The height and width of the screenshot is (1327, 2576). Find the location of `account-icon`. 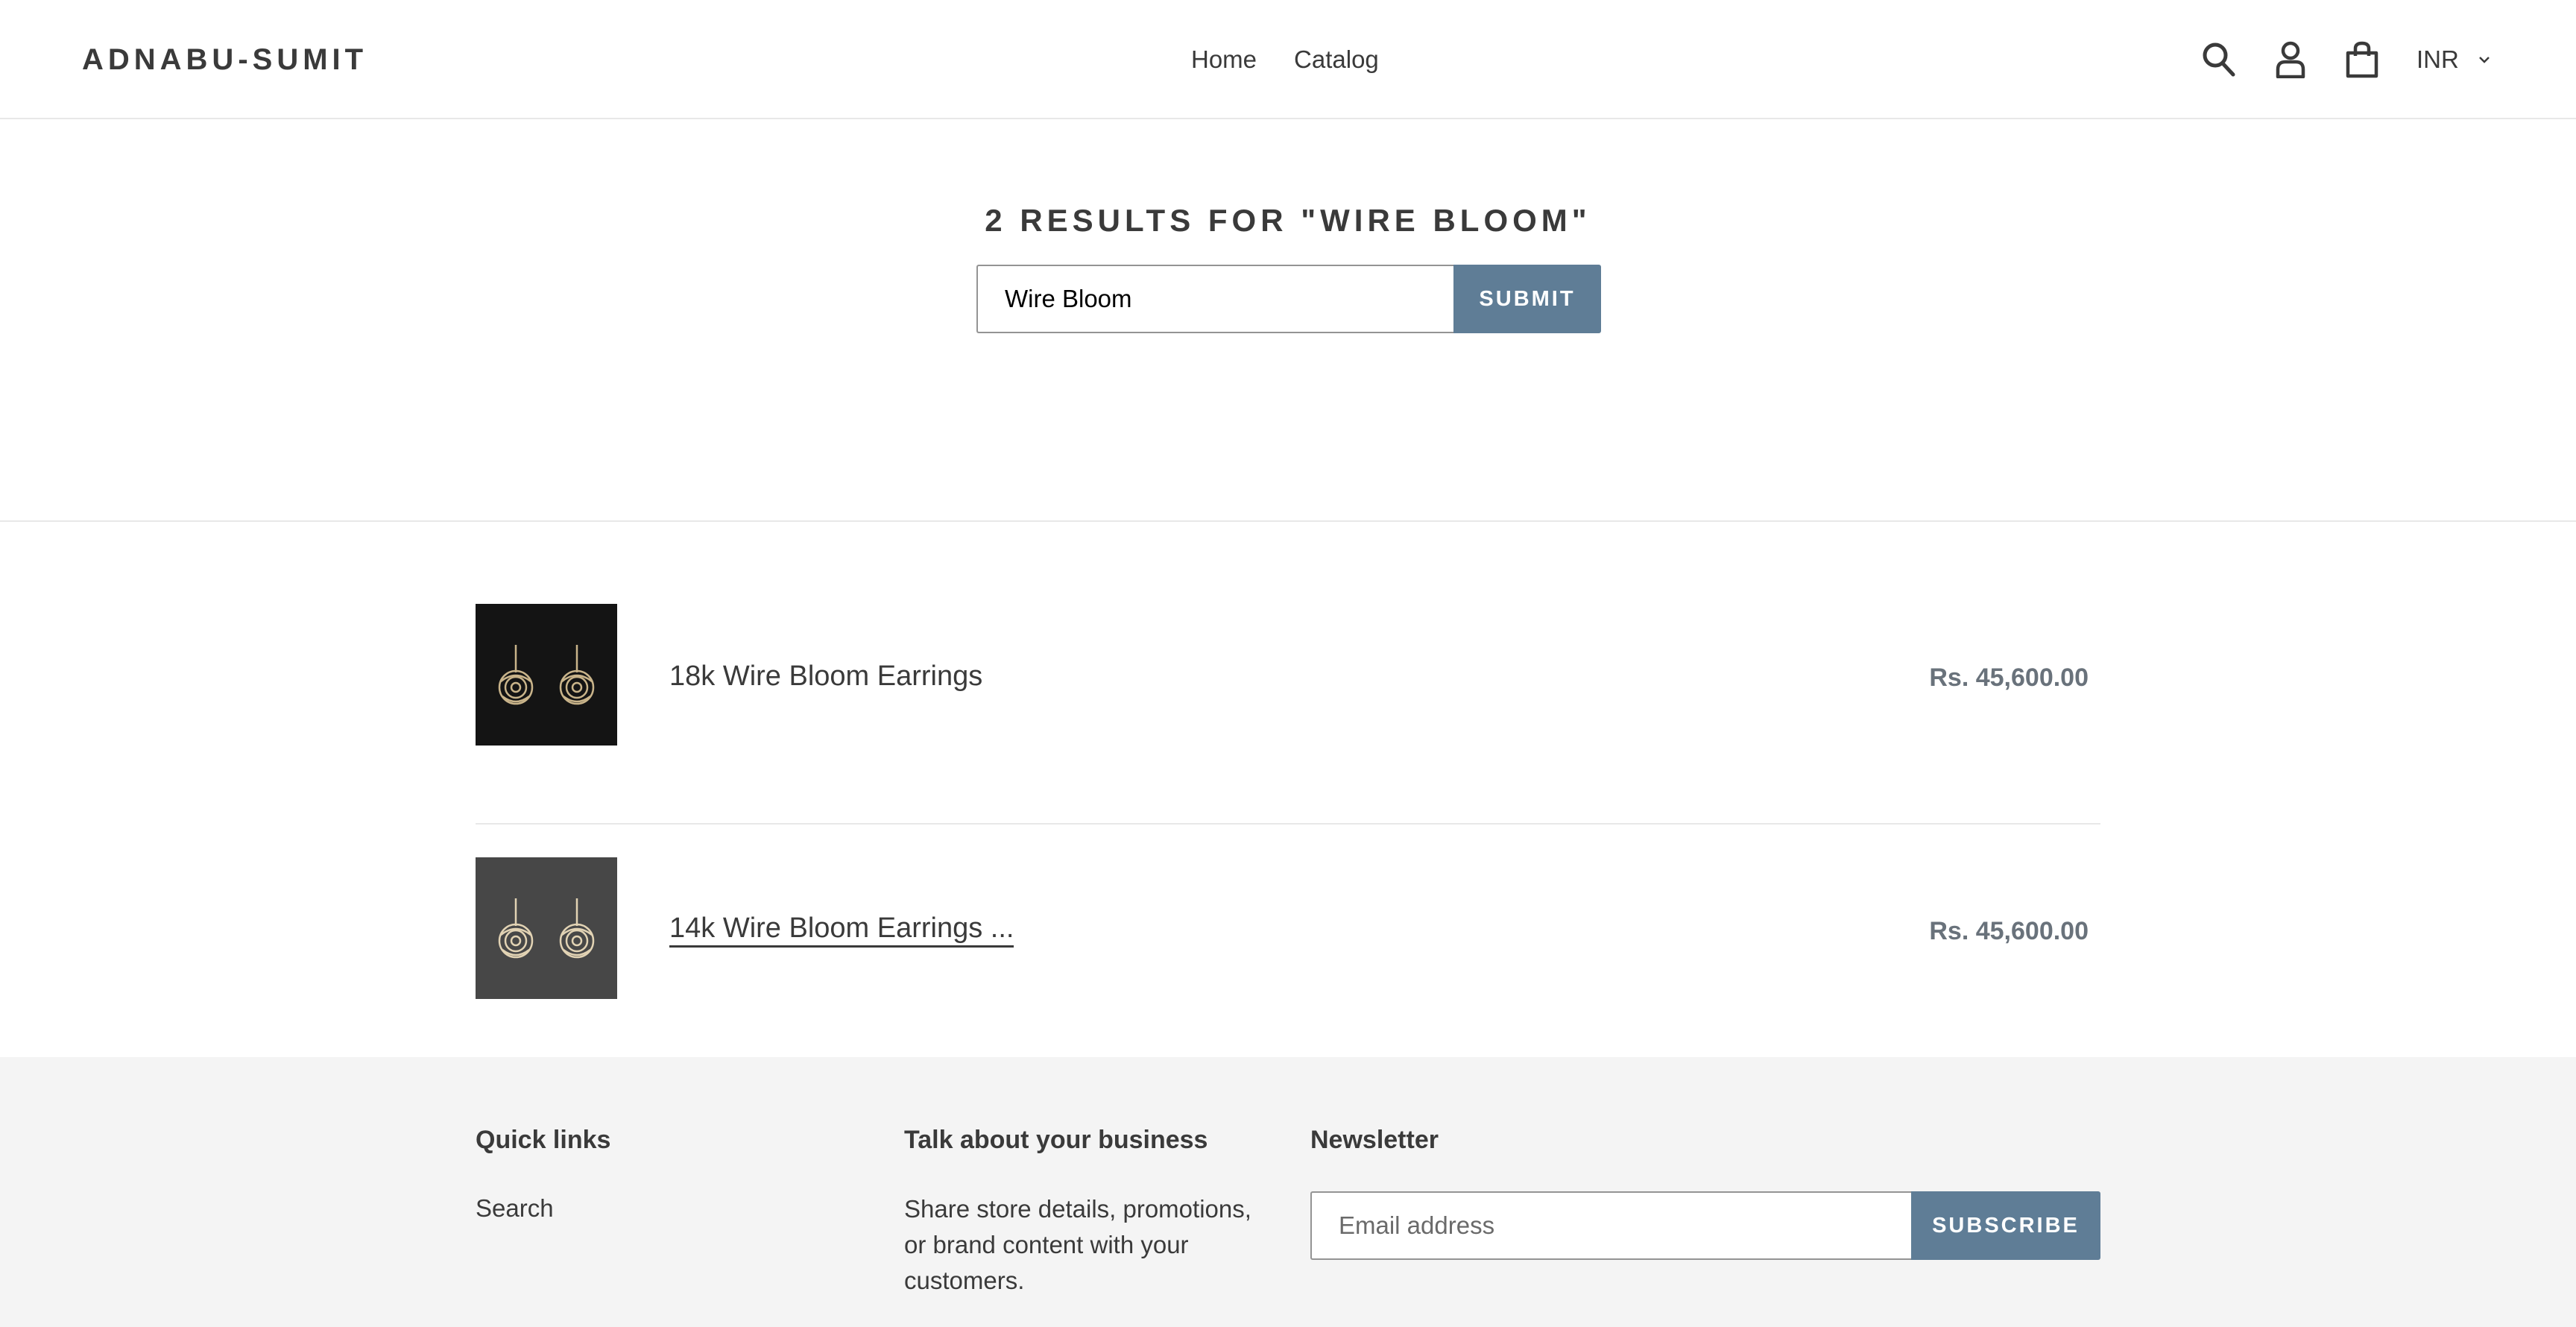

account-icon is located at coordinates (2291, 59).